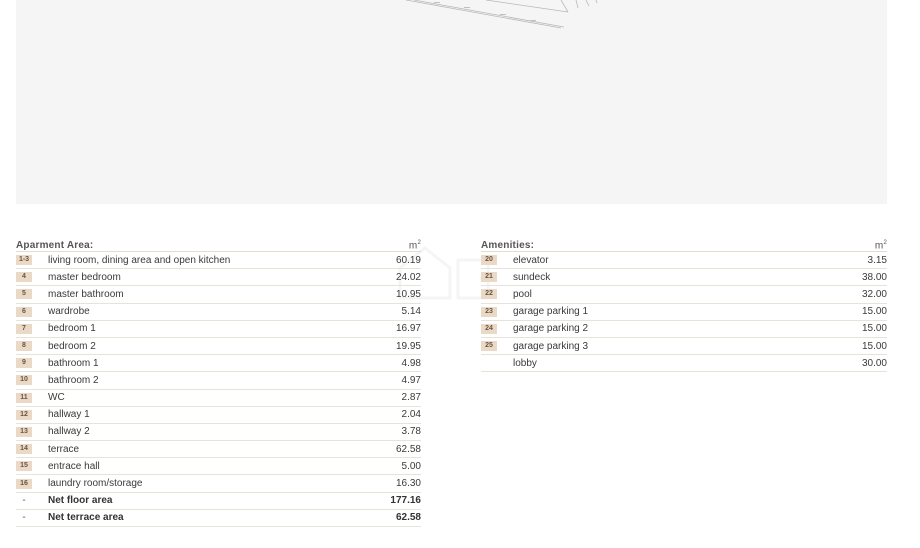 This screenshot has height=548, width=920. What do you see at coordinates (218, 364) in the screenshot?
I see `table-row: 9 bathroom 1 4.98` at bounding box center [218, 364].